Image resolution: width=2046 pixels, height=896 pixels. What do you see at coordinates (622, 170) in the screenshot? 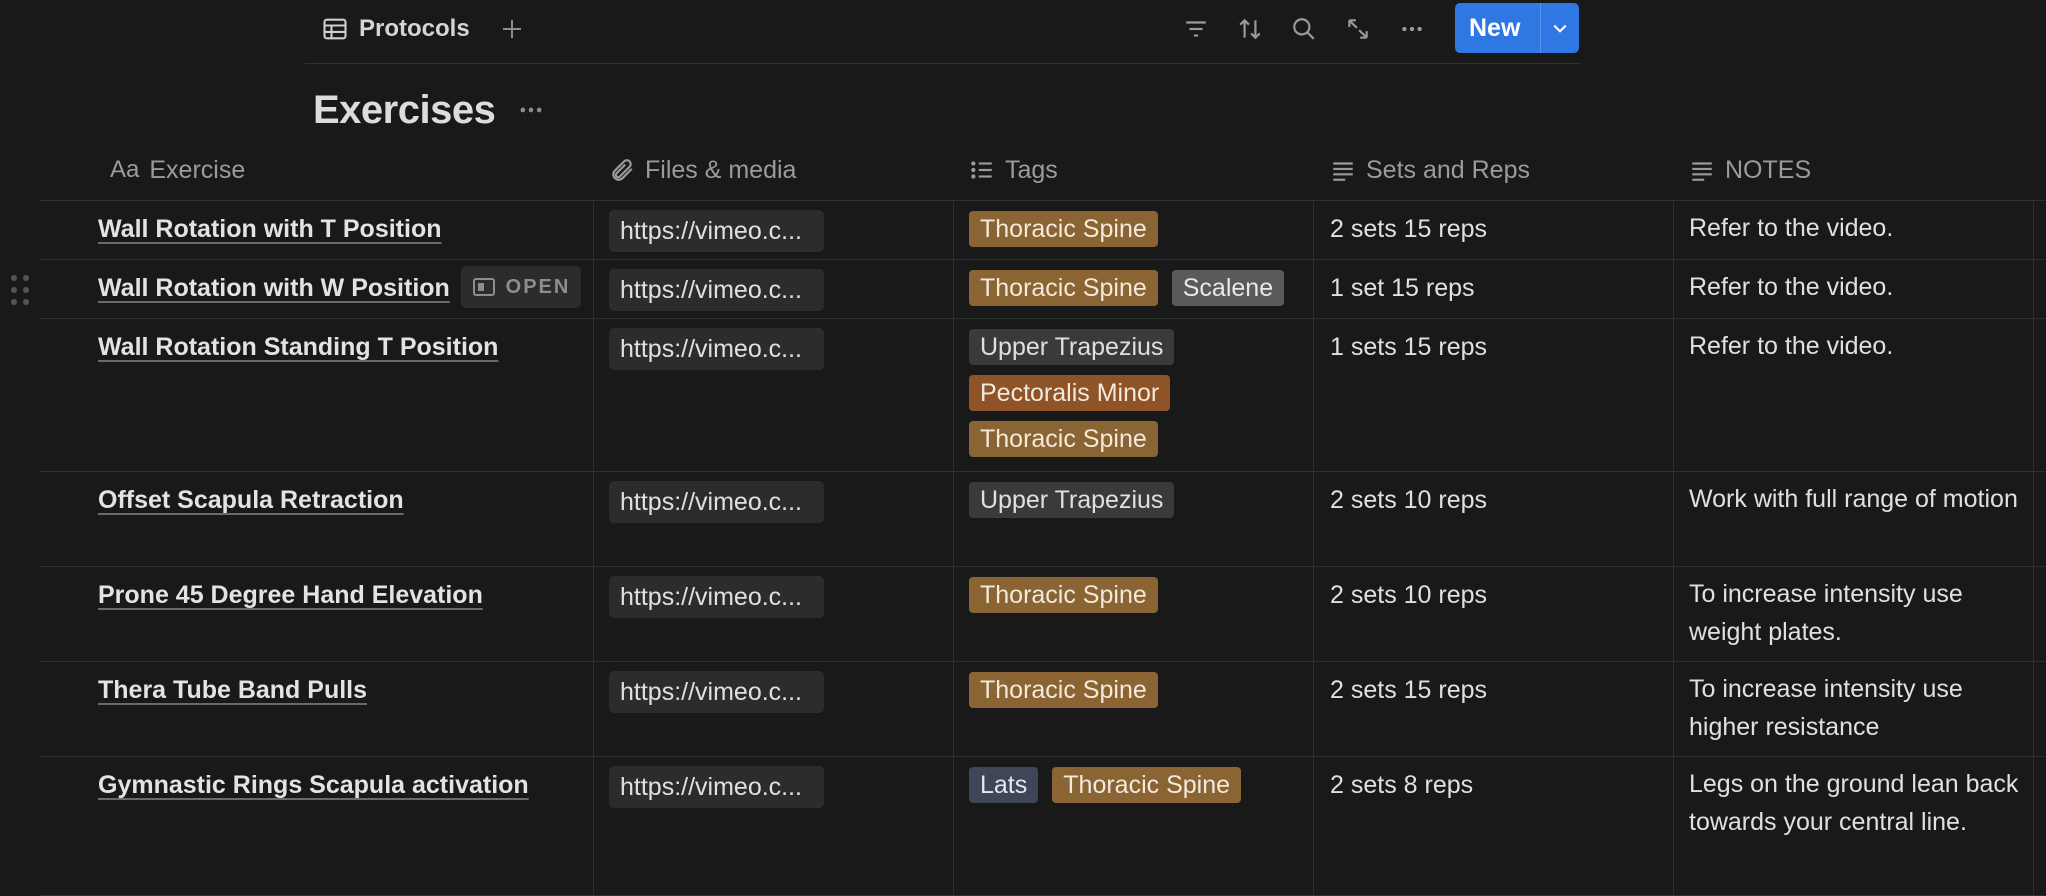
I see `paperclip-icon` at bounding box center [622, 170].